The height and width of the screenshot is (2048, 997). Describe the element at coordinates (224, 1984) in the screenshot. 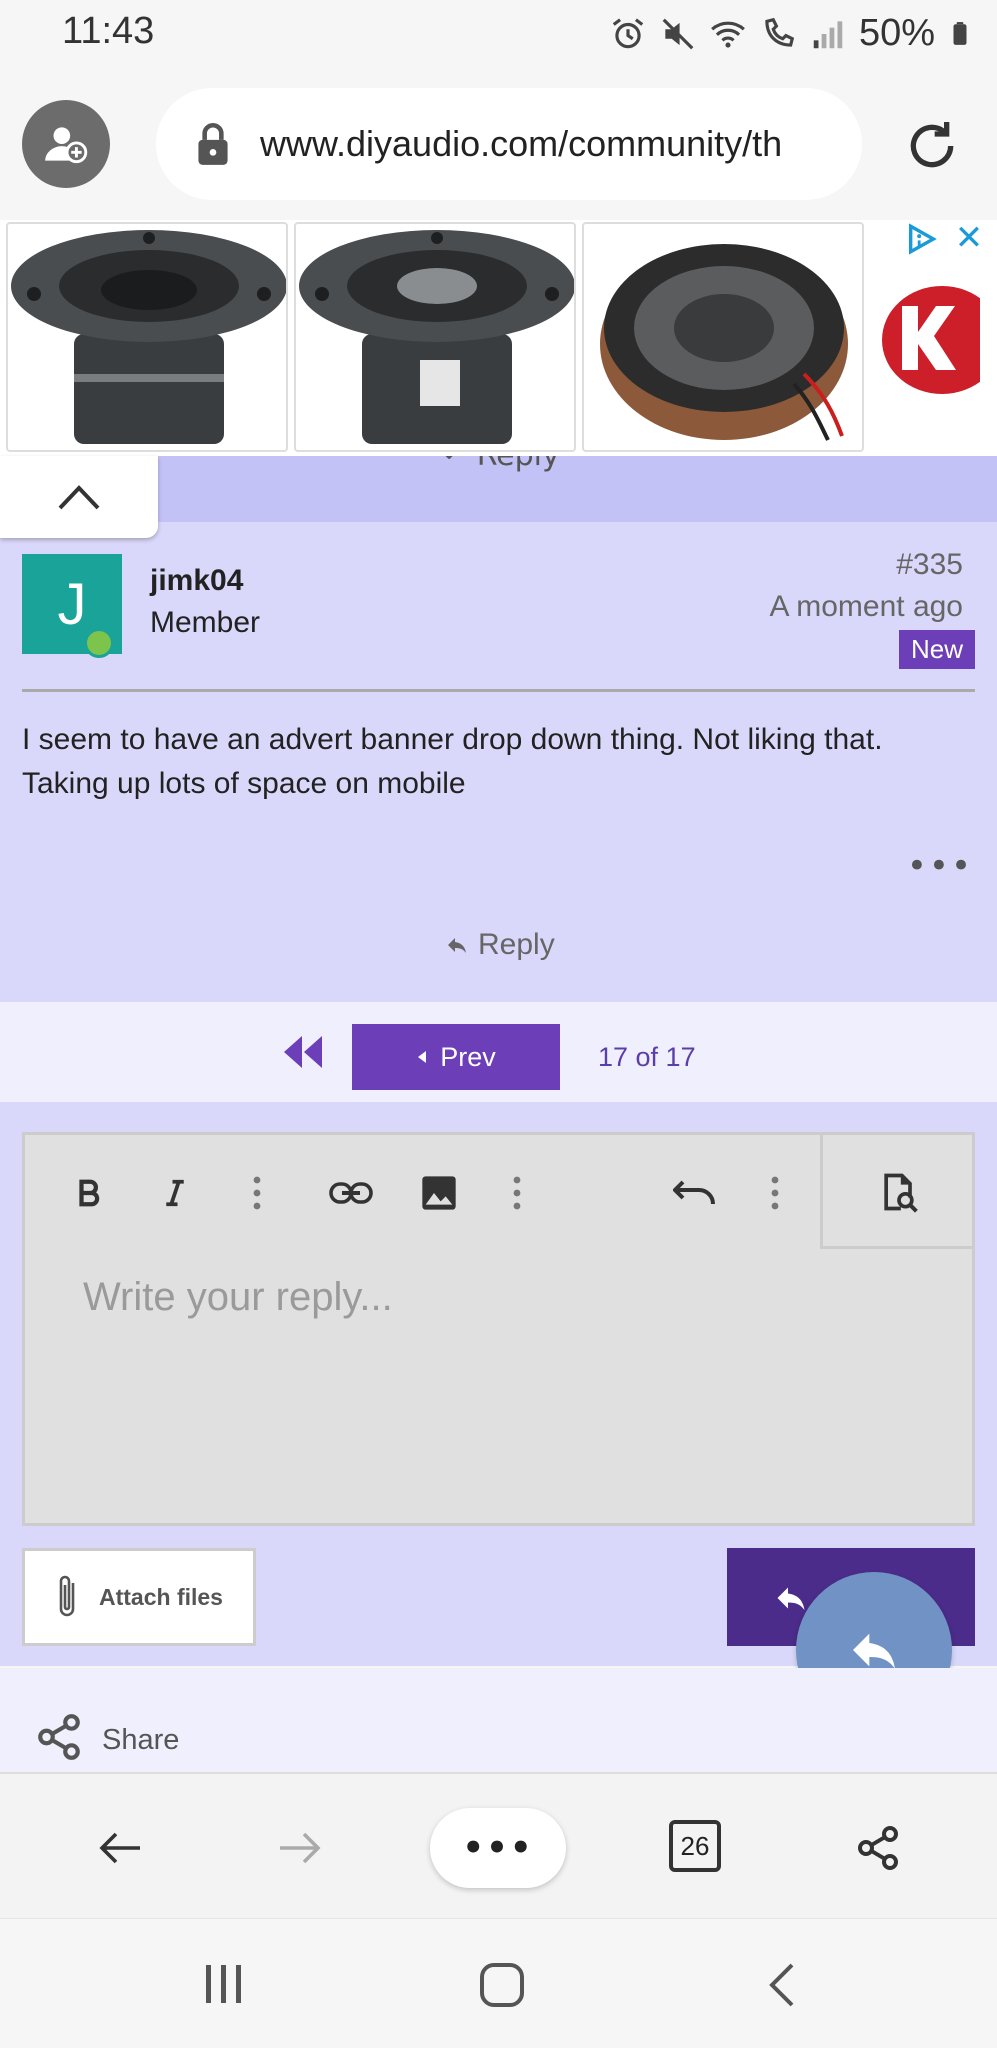

I see `recent-apps-icon` at that location.